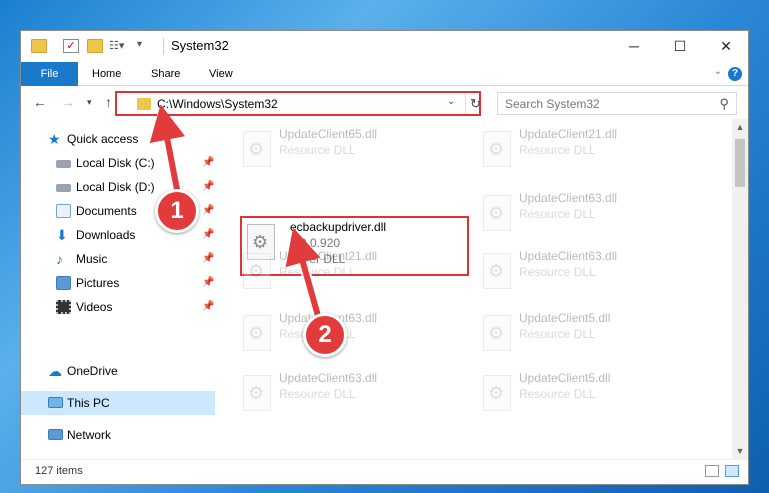 This screenshot has height=493, width=769. What do you see at coordinates (94, 307) in the screenshot?
I see `sidebar-item-label: Videos` at bounding box center [94, 307].